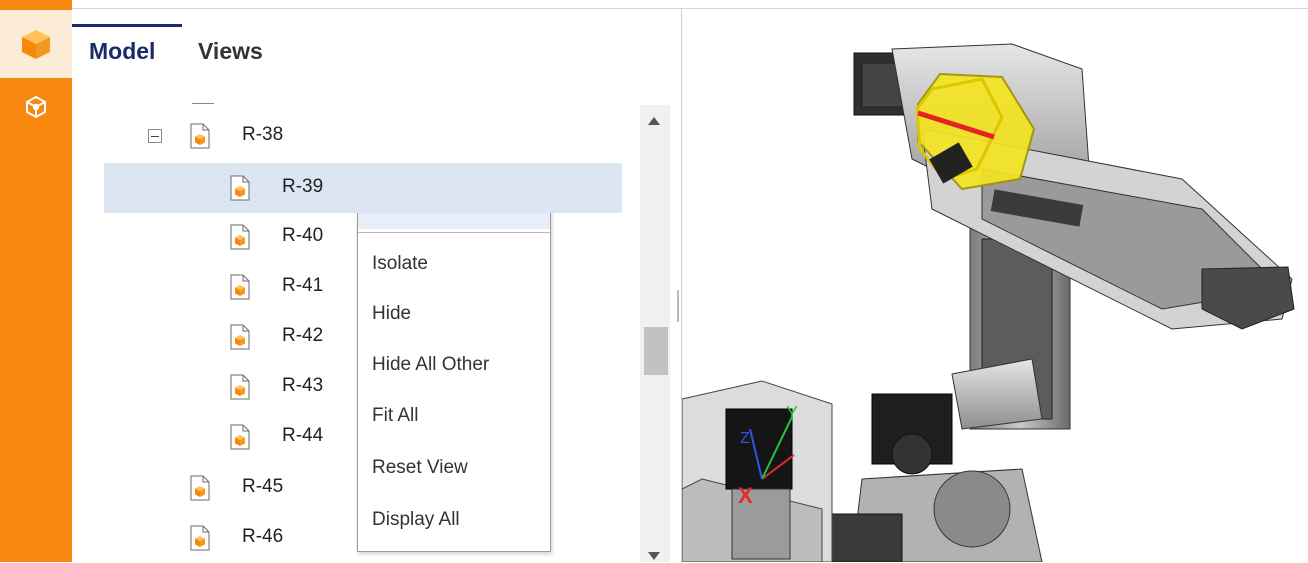 The height and width of the screenshot is (563, 1308). Describe the element at coordinates (155, 136) in the screenshot. I see `collapse-toggle-icon` at that location.